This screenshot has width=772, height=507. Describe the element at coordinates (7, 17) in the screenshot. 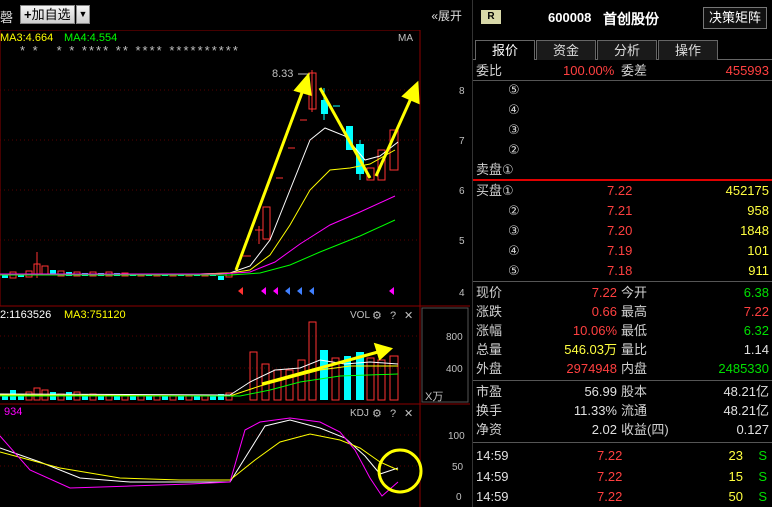

I see `toolbar-cut-label: 磬` at that location.